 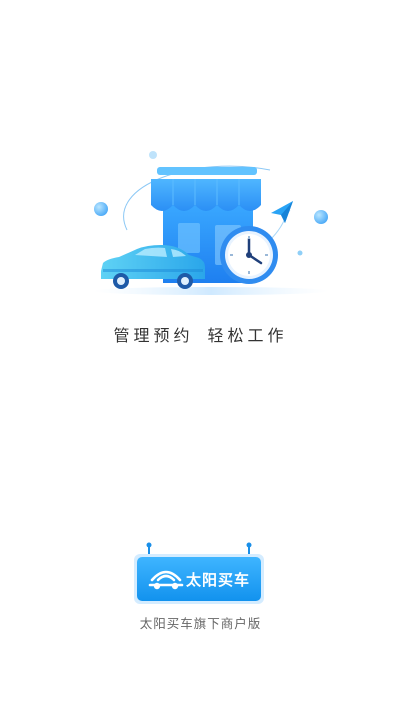 What do you see at coordinates (211, 223) in the screenshot?
I see `hero-illustration` at bounding box center [211, 223].